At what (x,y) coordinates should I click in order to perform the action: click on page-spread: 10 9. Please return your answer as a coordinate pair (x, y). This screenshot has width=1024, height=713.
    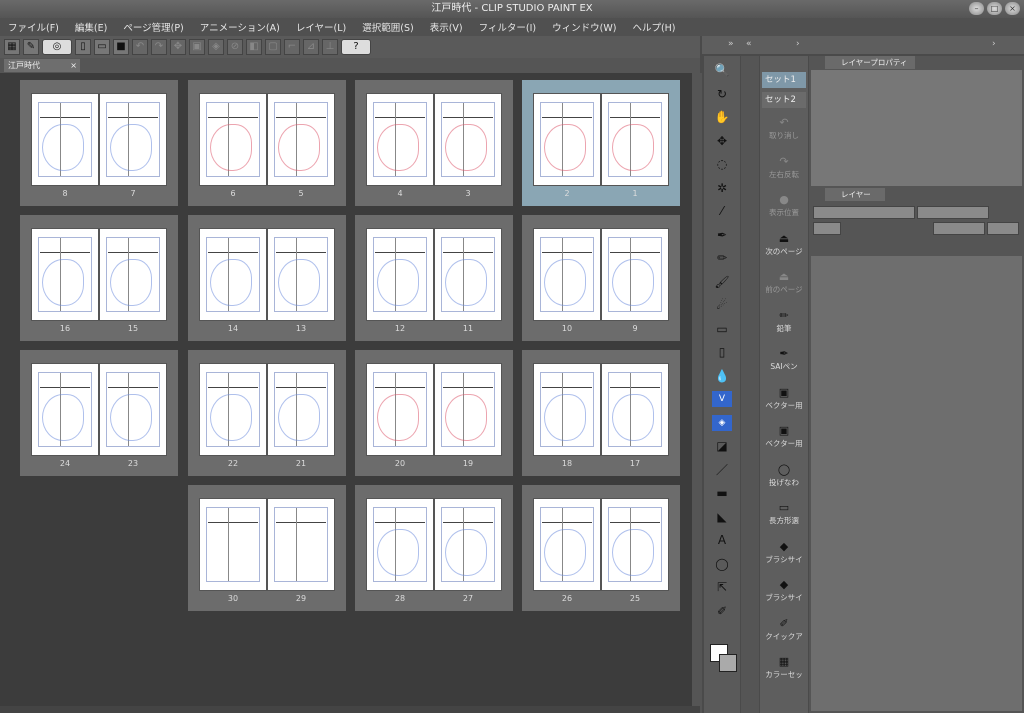
    Looking at the image, I should click on (601, 278).